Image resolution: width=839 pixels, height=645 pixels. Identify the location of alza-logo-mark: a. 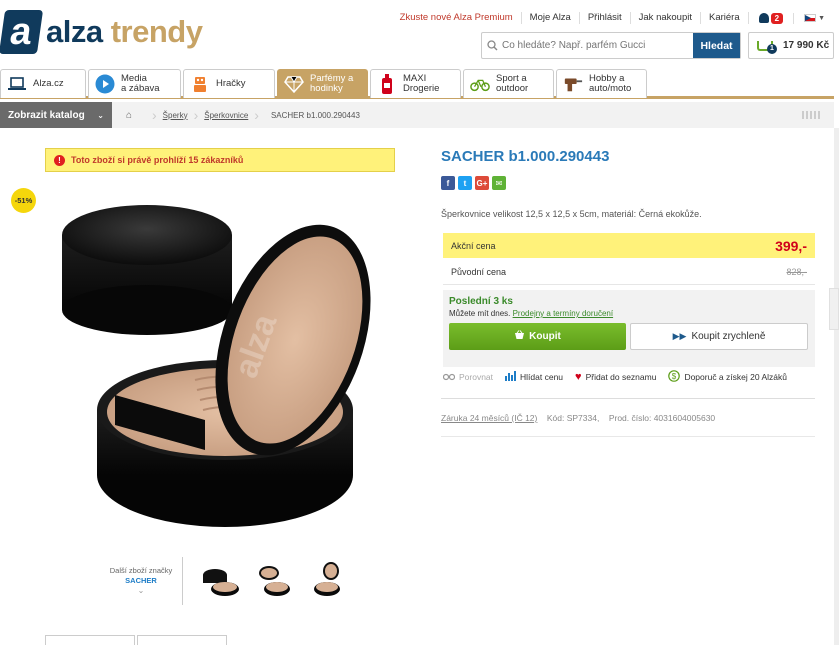
(22, 32).